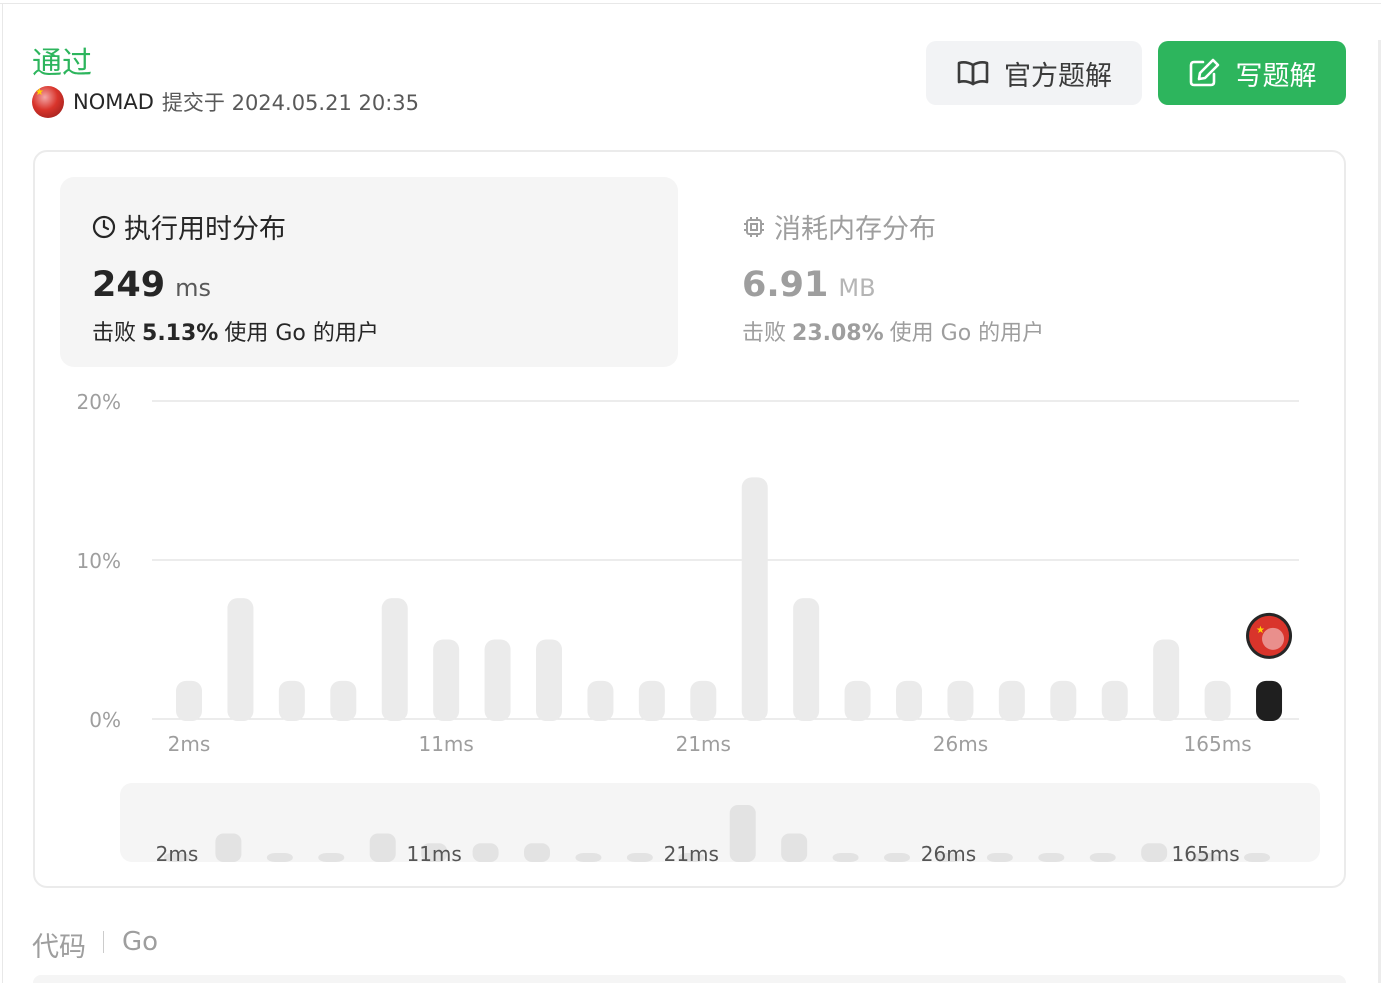 Image resolution: width=1381 pixels, height=983 pixels. What do you see at coordinates (1218, 744) in the screenshot?
I see `x-tick-label: 165ms` at bounding box center [1218, 744].